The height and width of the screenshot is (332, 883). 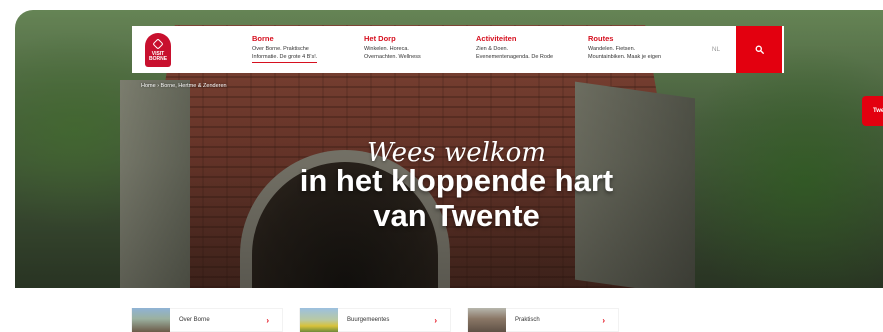 I want to click on quick-link-over-borne: Over Borne ›, so click(x=207, y=320).